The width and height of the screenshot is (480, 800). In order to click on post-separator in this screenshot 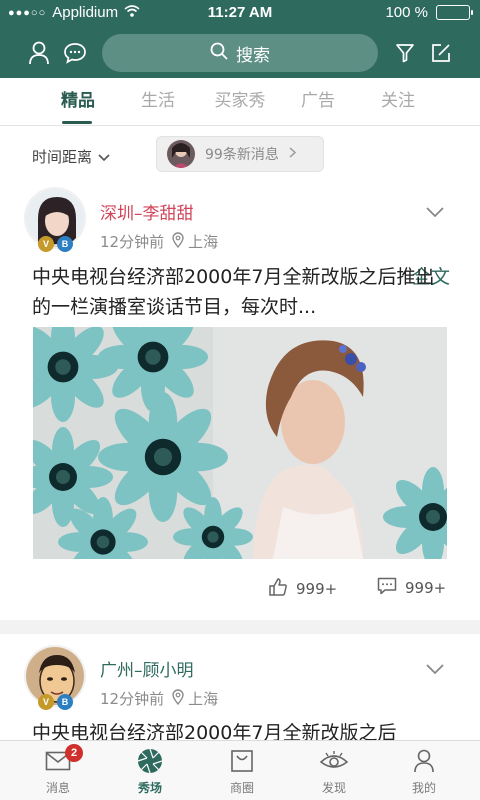, I will do `click(240, 627)`.